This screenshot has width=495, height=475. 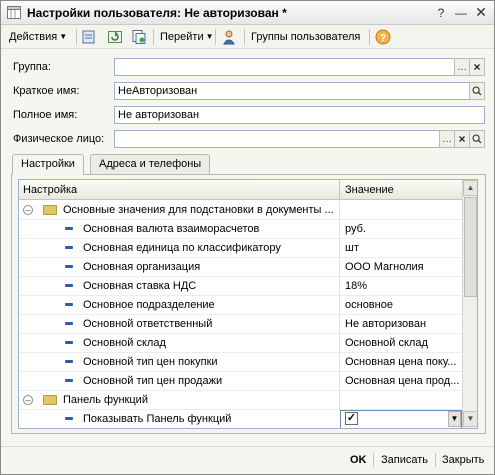 I want to click on actions-menu: Действия ▼, so click(x=38, y=37).